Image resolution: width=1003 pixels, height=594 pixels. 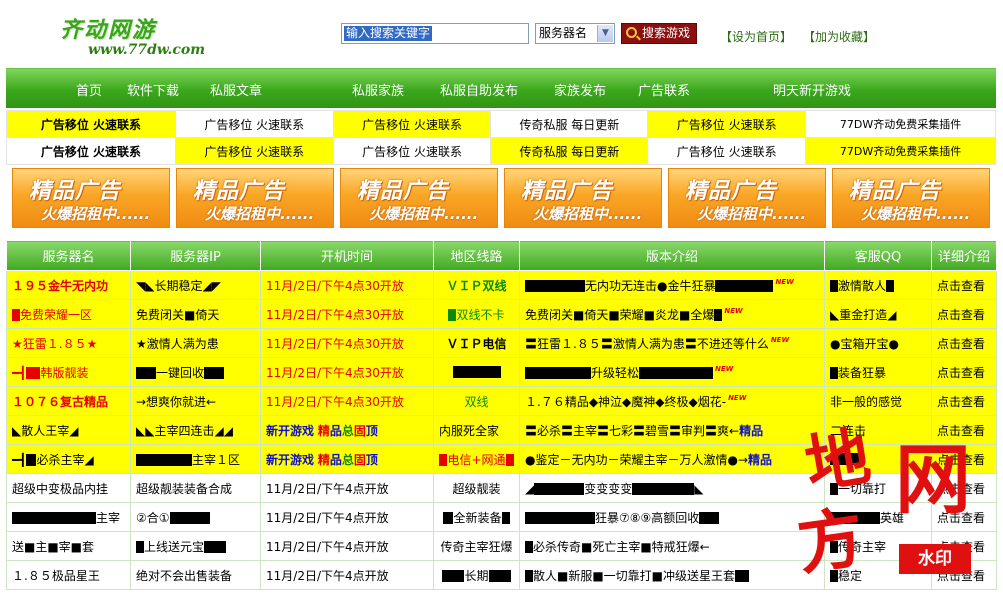 I want to click on nav-software: 软件下载, so click(x=153, y=89).